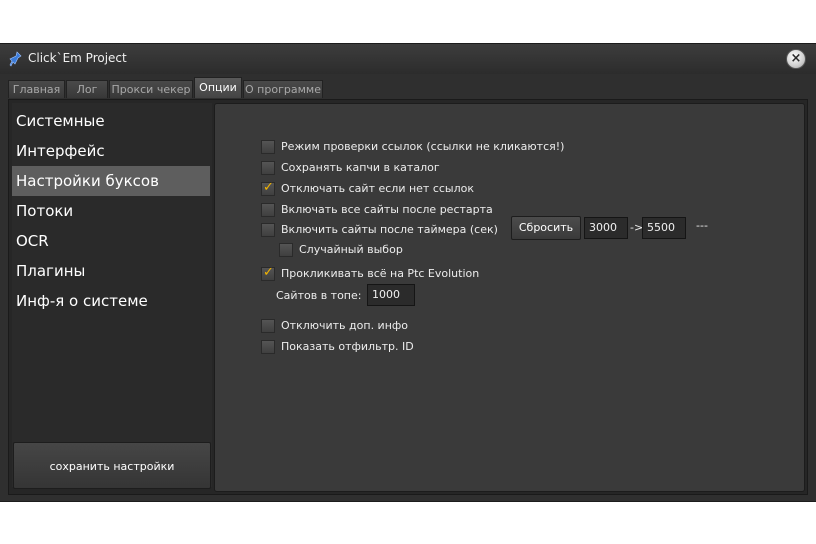  I want to click on option-random-choice: Случайный выбор, so click(341, 250).